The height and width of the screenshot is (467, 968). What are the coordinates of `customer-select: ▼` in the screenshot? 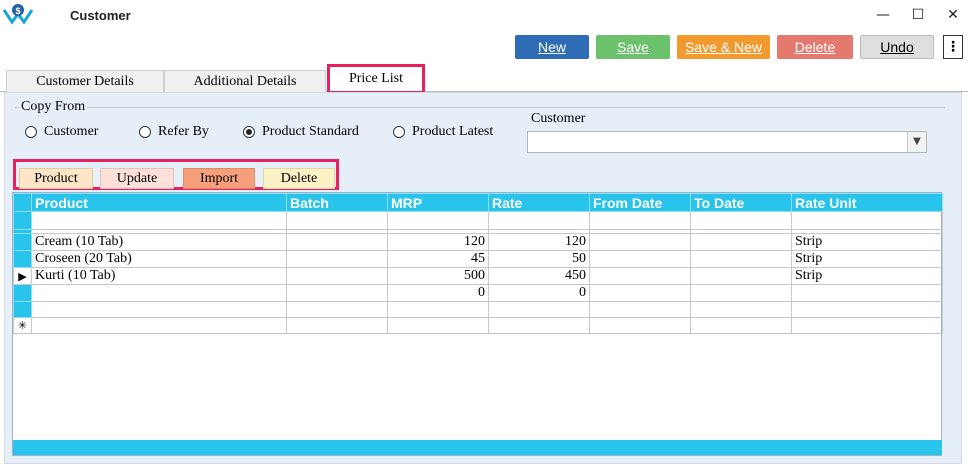 It's located at (727, 142).